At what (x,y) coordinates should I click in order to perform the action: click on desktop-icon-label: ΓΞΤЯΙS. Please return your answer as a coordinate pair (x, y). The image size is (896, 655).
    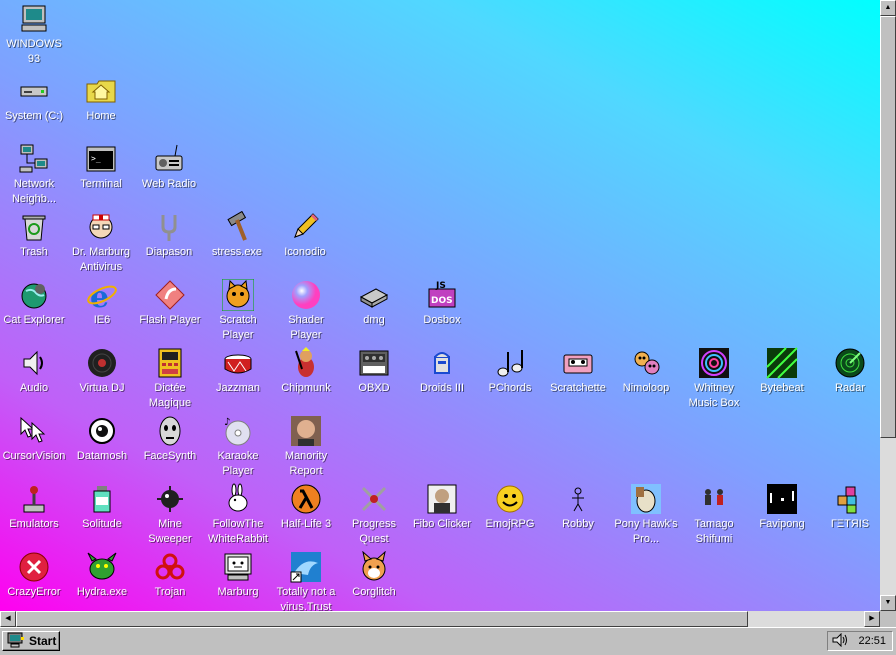
    Looking at the image, I should click on (850, 524).